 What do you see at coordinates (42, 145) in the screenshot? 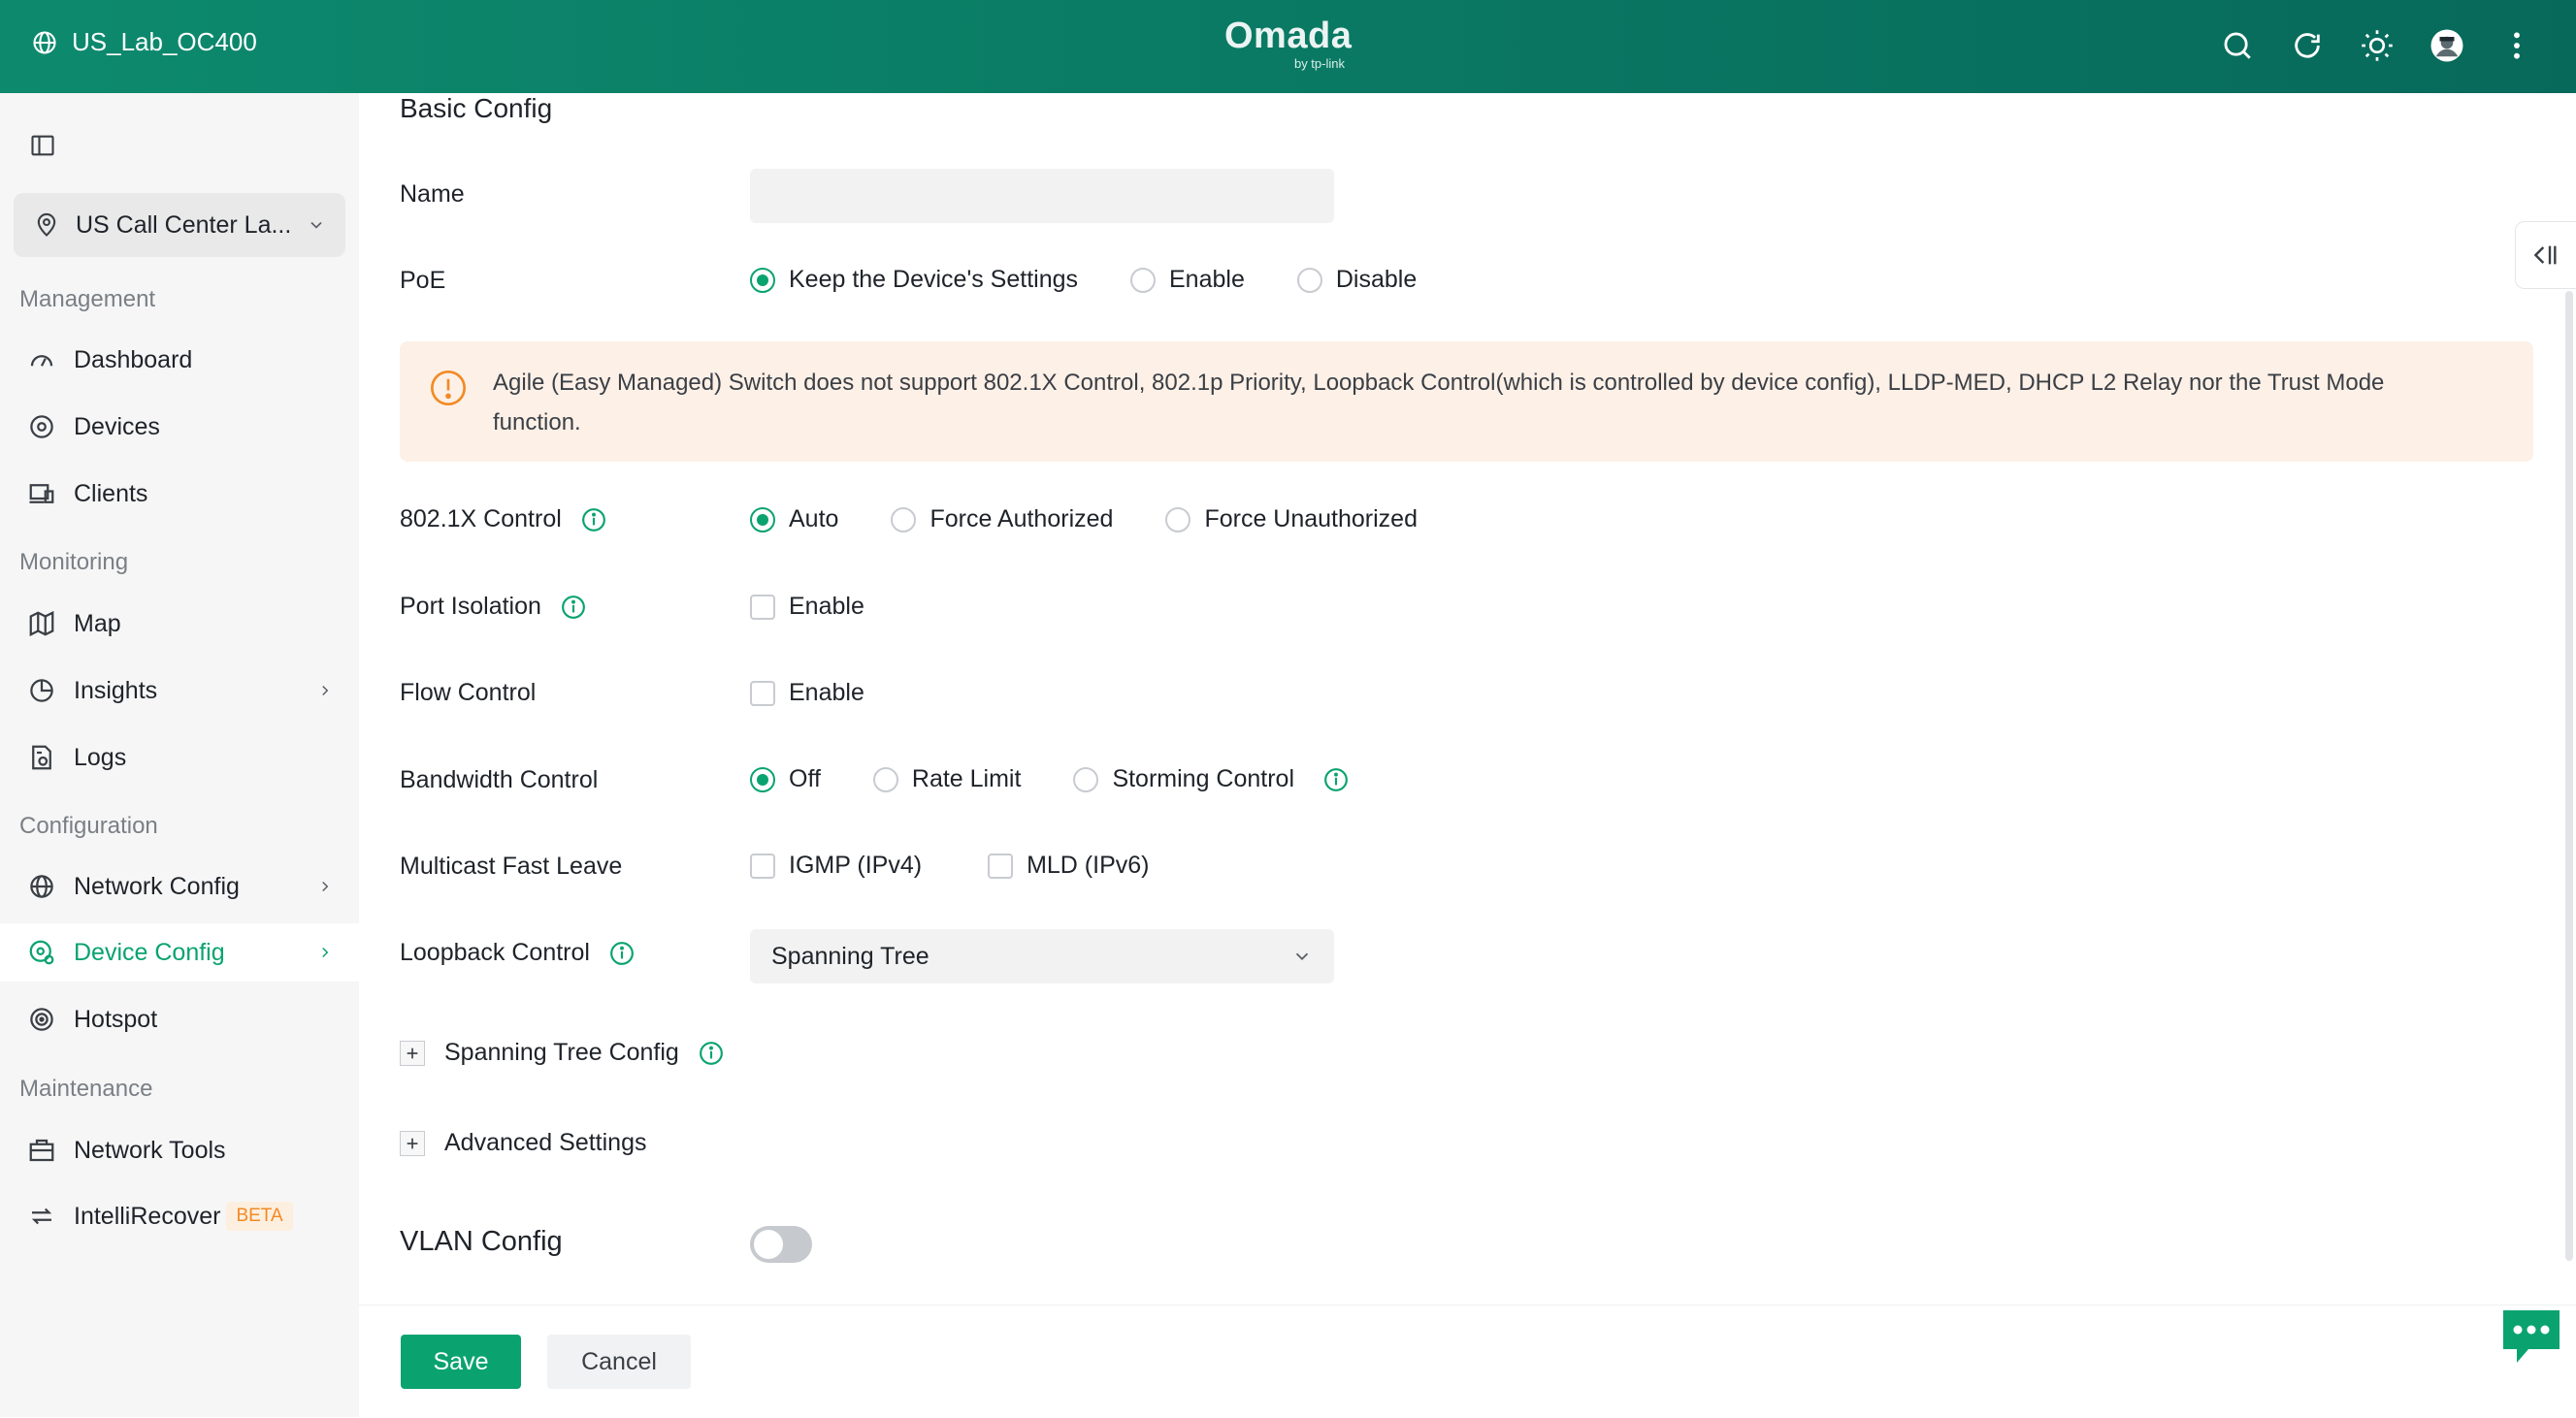
I see `sidebar-collapse-icon` at bounding box center [42, 145].